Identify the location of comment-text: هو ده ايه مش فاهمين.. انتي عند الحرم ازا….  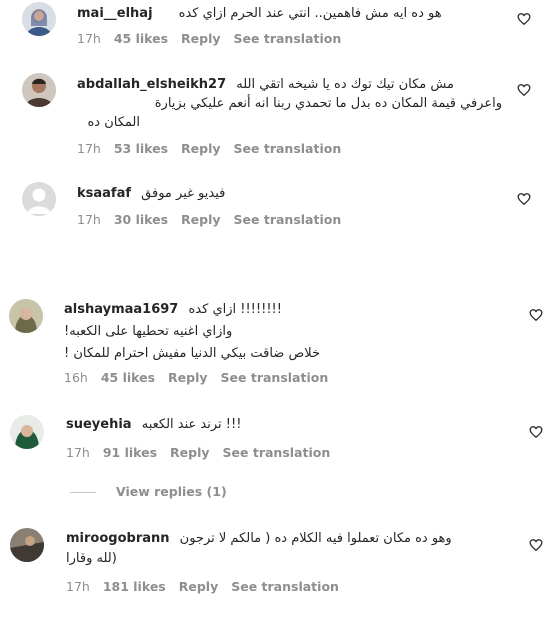
(310, 13).